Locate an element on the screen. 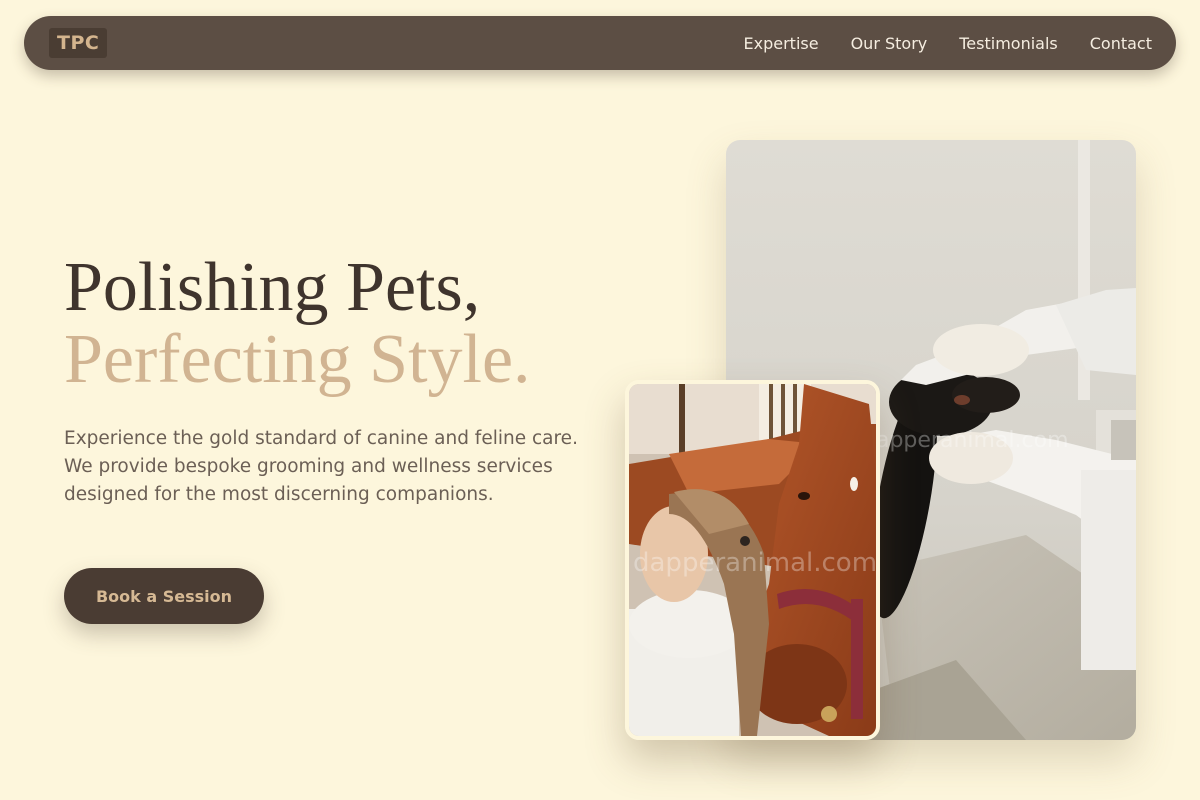 Image resolution: width=1200 pixels, height=800 pixels. nav-link-testimonials: Testimonials is located at coordinates (1008, 43).